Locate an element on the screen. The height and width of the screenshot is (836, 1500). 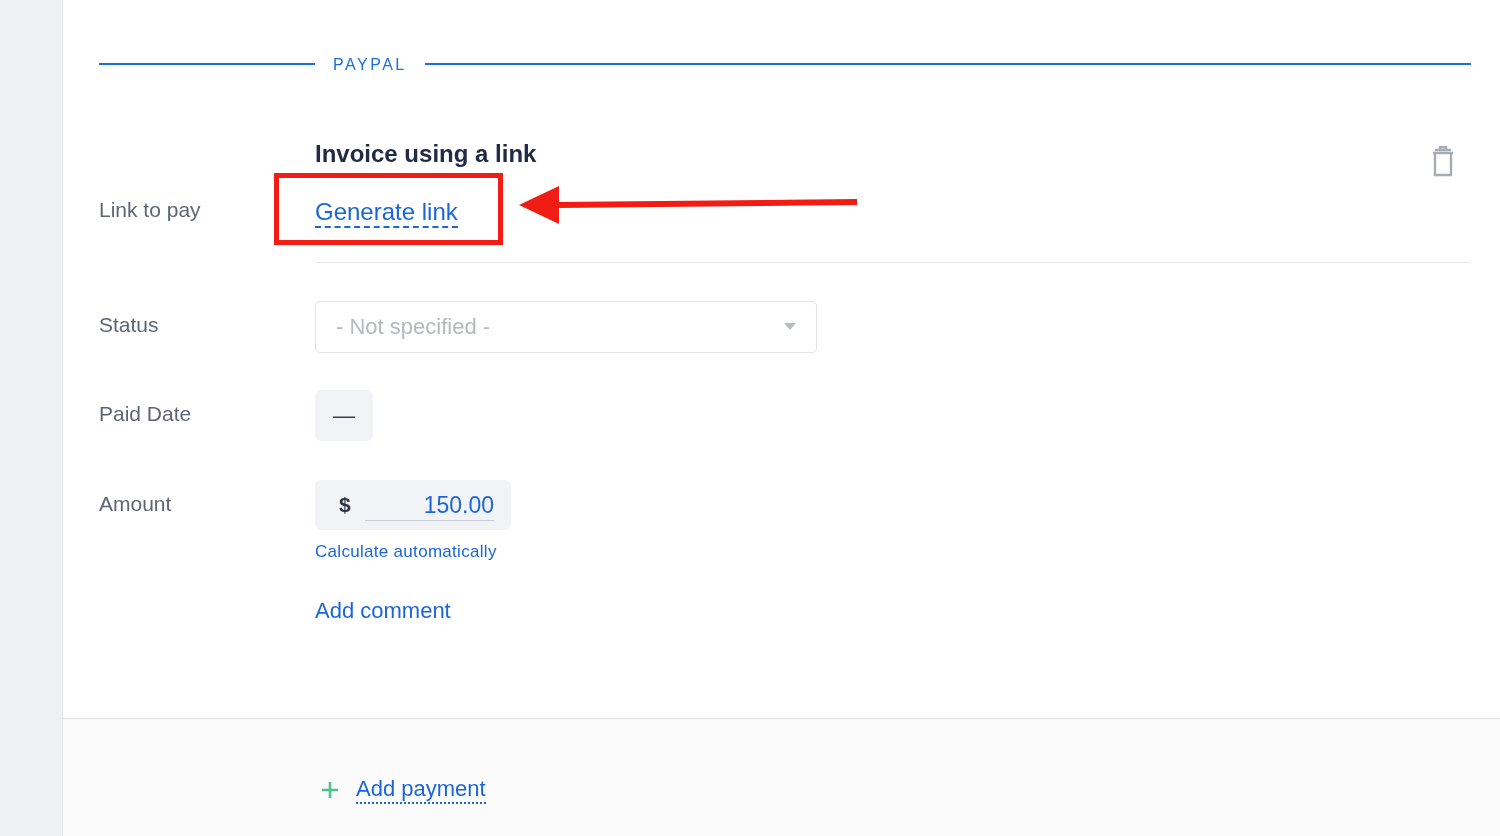
add-comment-link: Add comment is located at coordinates (383, 611).